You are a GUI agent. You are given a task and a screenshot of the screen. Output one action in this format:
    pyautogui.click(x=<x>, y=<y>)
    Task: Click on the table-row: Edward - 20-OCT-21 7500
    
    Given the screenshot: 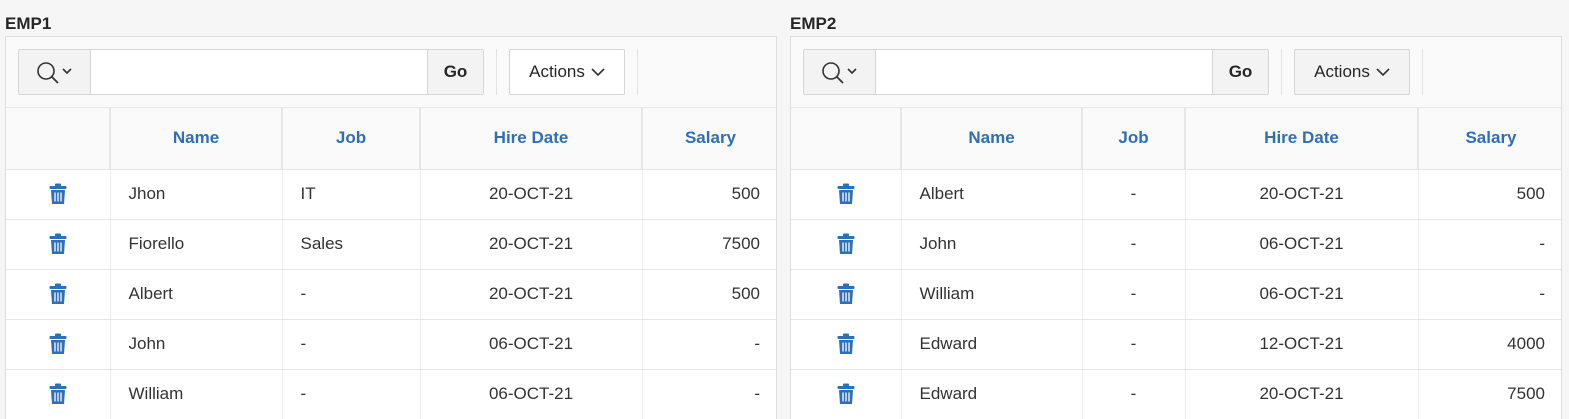 What is the action you would take?
    pyautogui.click(x=1176, y=394)
    